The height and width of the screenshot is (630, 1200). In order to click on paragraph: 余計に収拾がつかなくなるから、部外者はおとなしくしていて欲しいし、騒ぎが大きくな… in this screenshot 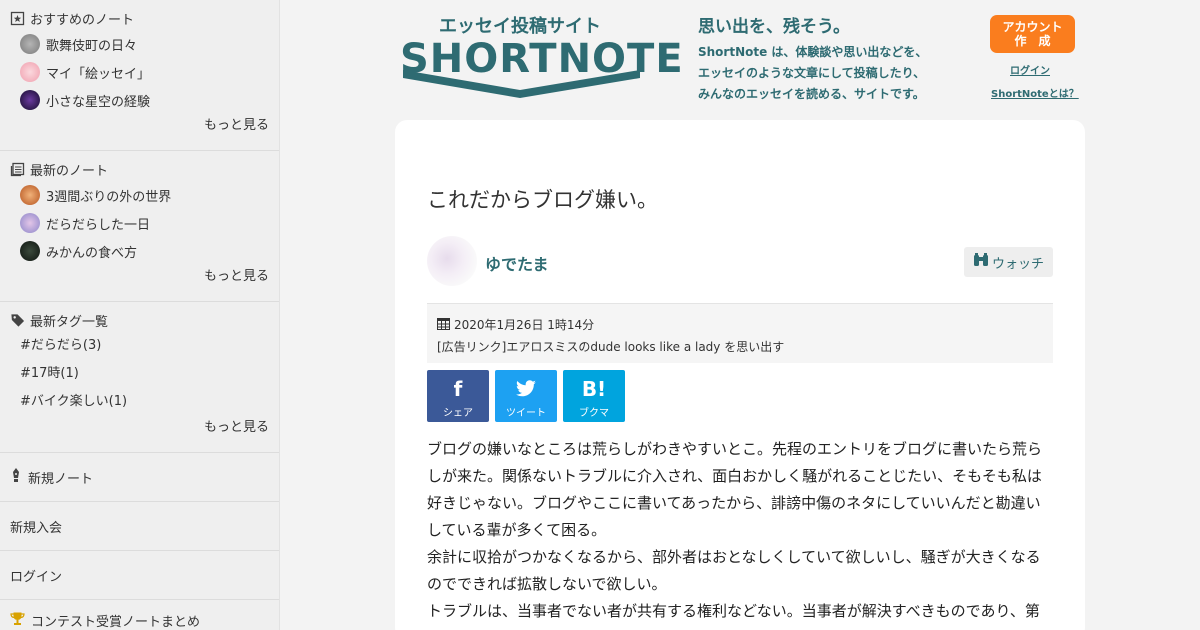, I will do `click(734, 570)`.